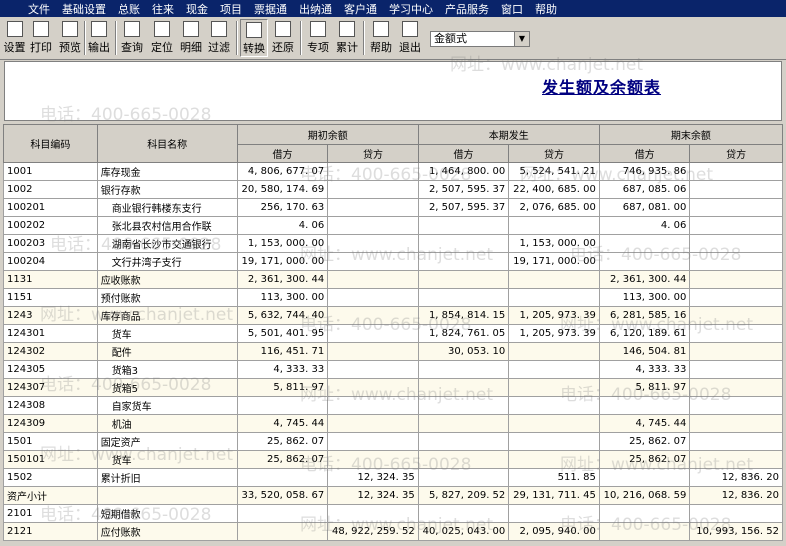 Image resolution: width=786 pixels, height=546 pixels. Describe the element at coordinates (132, 38) in the screenshot. I see `toolbar-button-4: 查询` at that location.